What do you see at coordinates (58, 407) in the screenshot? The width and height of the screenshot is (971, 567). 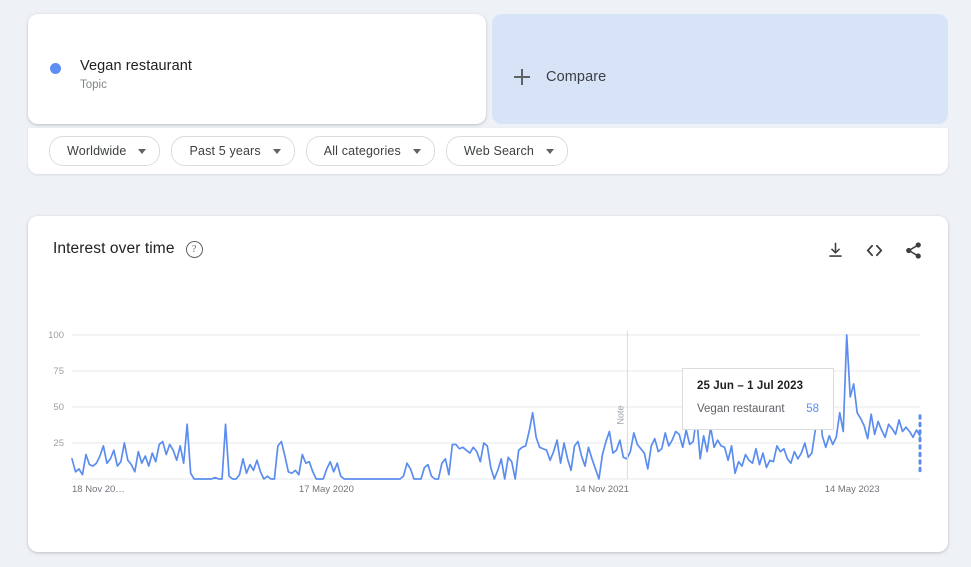 I see `y-axis-tick-label: 50` at bounding box center [58, 407].